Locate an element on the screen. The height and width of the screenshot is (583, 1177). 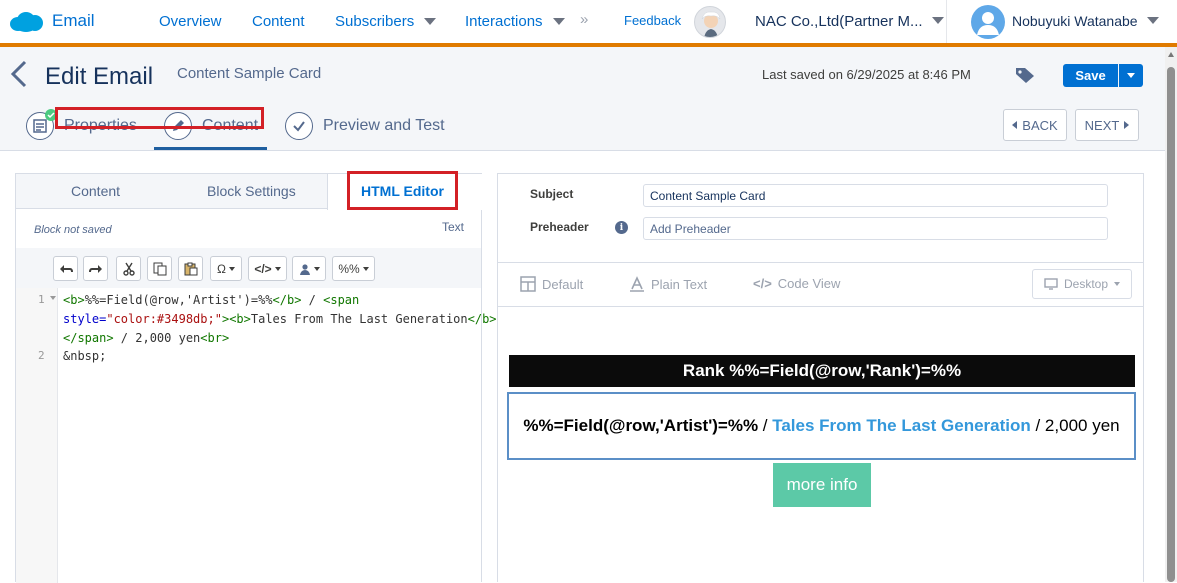
insert-code-button: </> is located at coordinates (267, 268).